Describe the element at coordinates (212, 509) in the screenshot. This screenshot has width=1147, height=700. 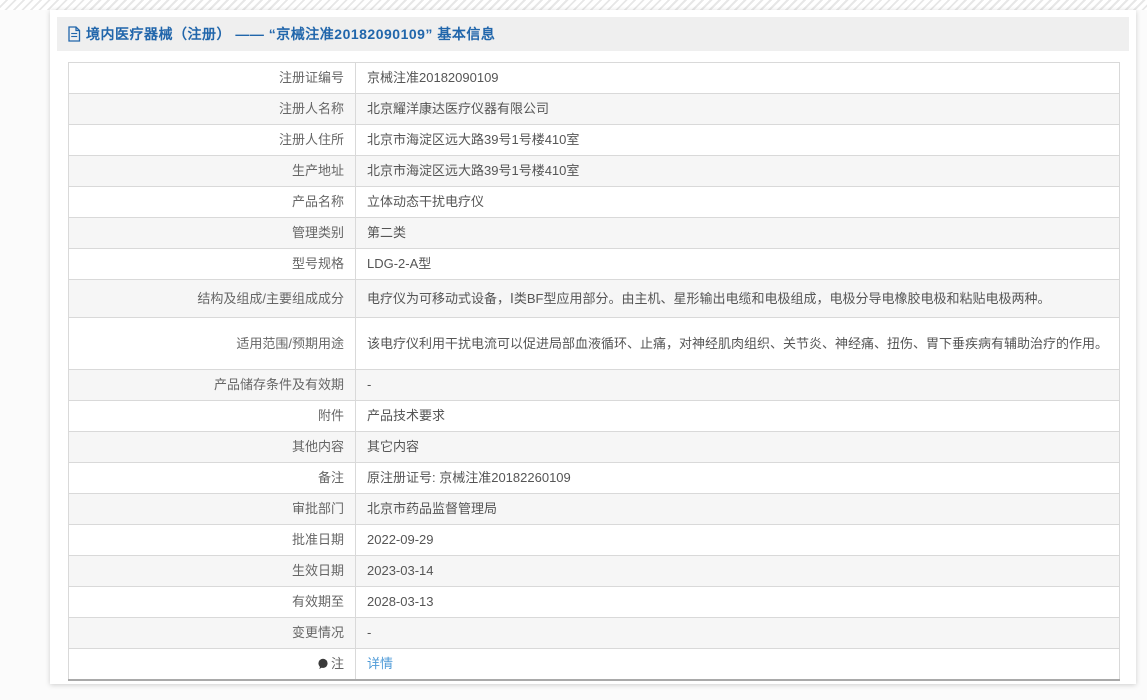
I see `row-label: 审批部门` at that location.